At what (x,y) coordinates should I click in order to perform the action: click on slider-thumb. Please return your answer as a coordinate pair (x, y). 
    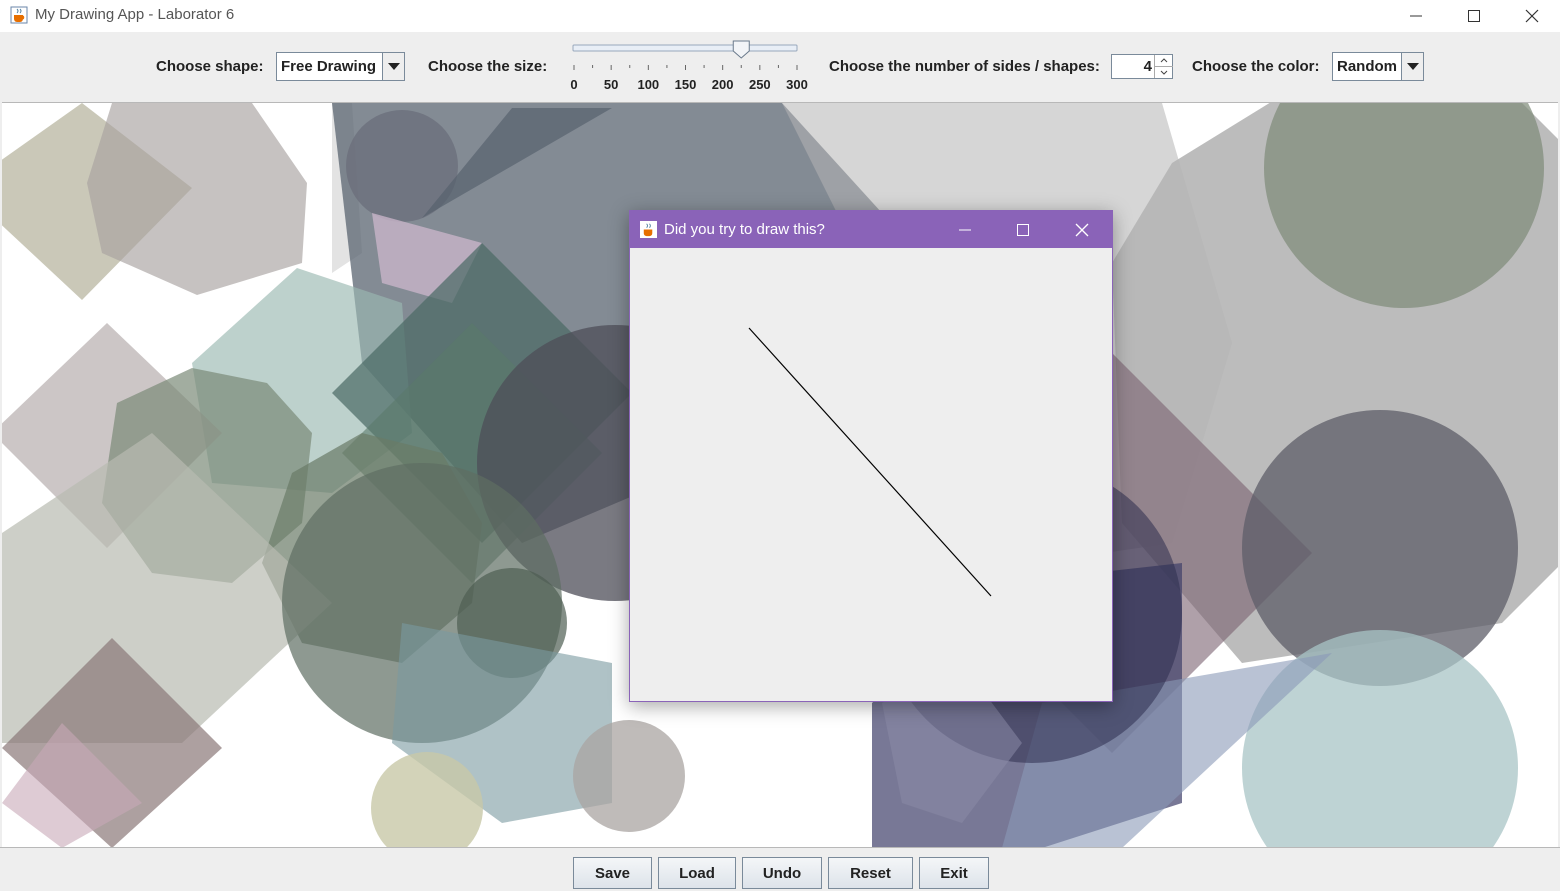
    Looking at the image, I should click on (741, 49).